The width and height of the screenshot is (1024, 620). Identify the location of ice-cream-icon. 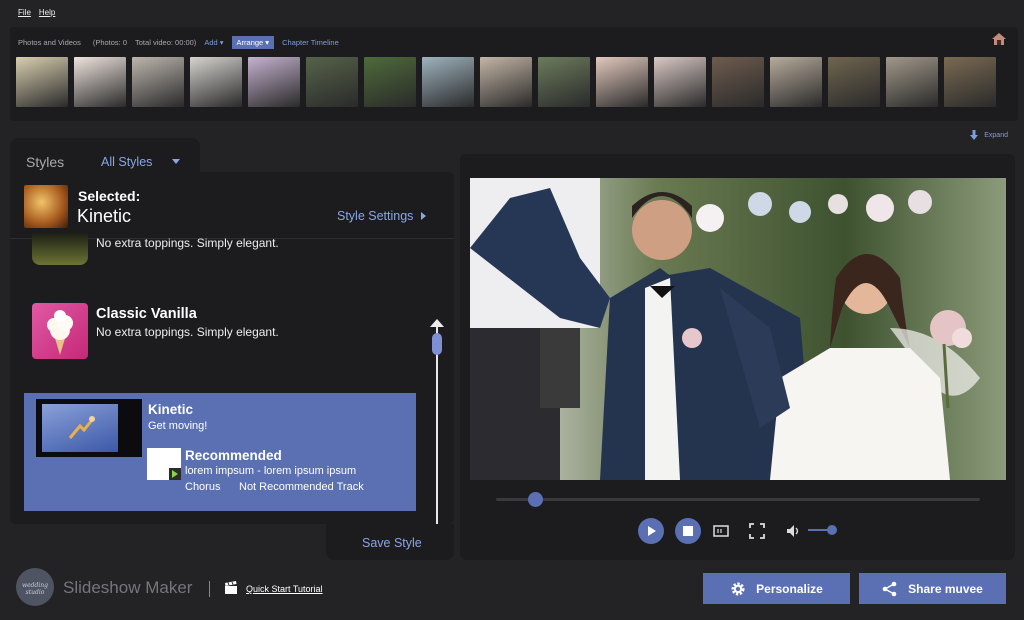
(60, 331).